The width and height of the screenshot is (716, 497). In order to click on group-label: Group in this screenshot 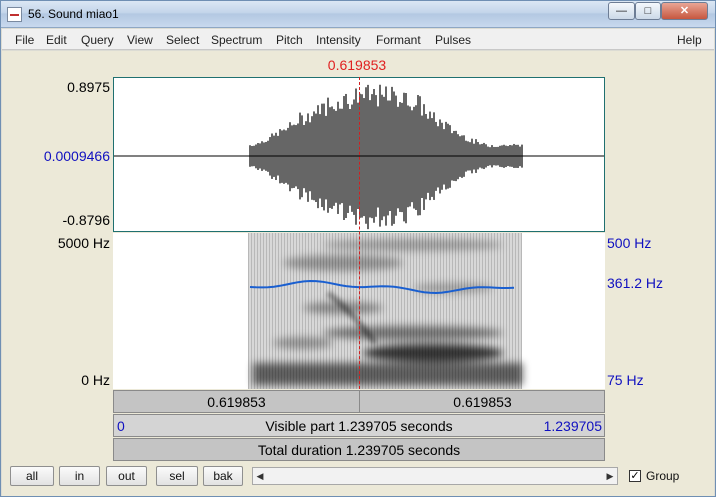, I will do `click(663, 476)`.